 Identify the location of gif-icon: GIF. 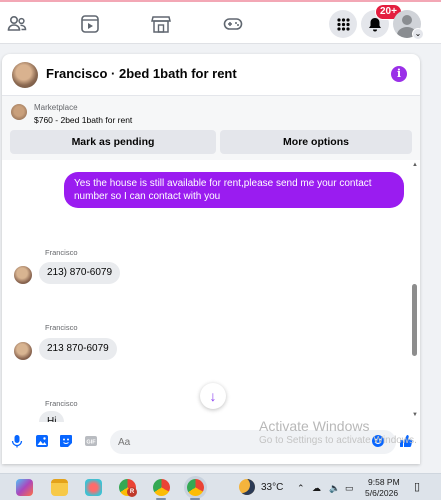
(91, 441).